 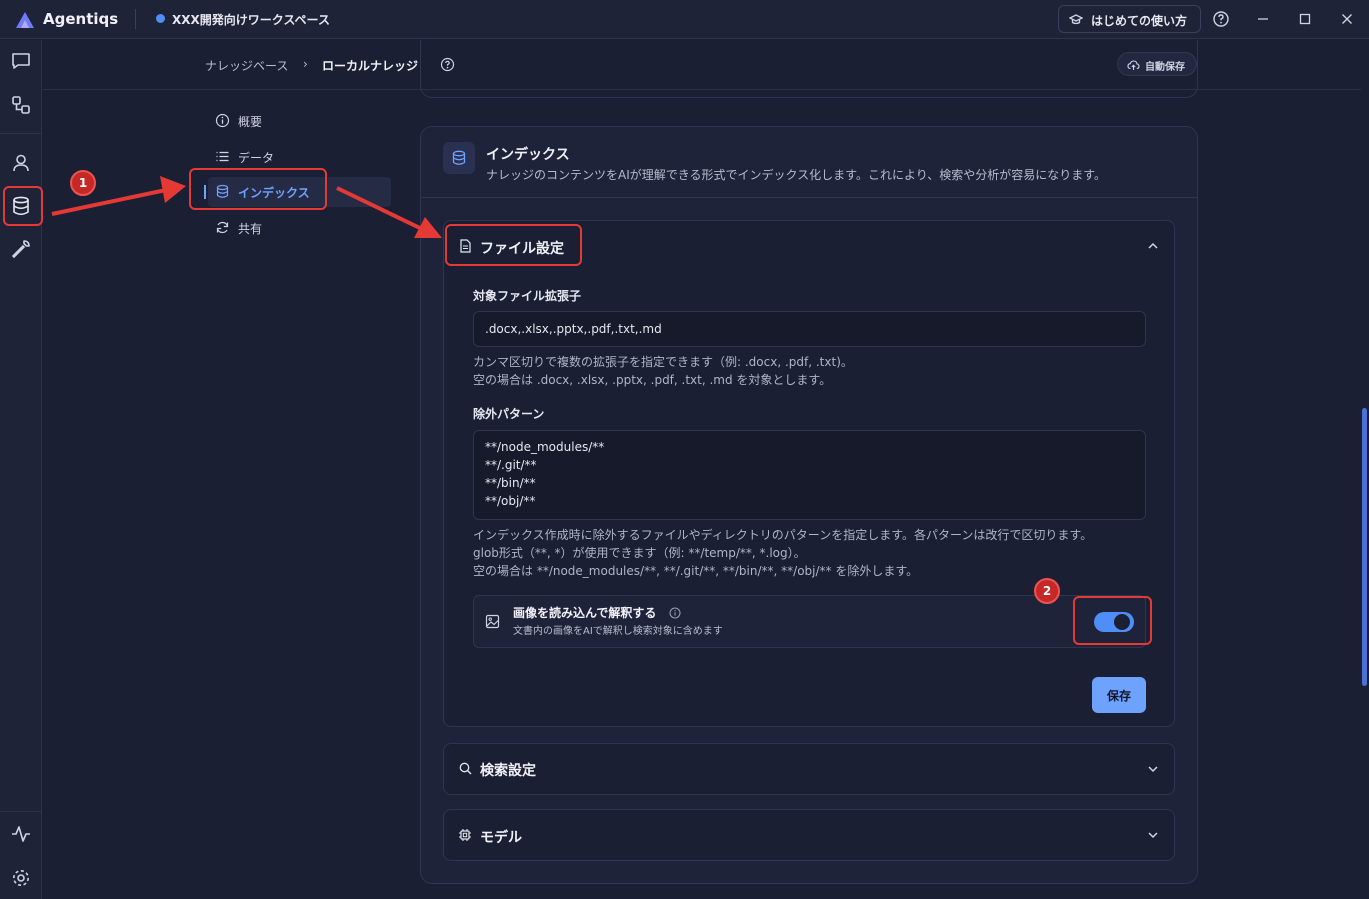 I want to click on getting-started-label: はじめての使い方, so click(x=1139, y=21).